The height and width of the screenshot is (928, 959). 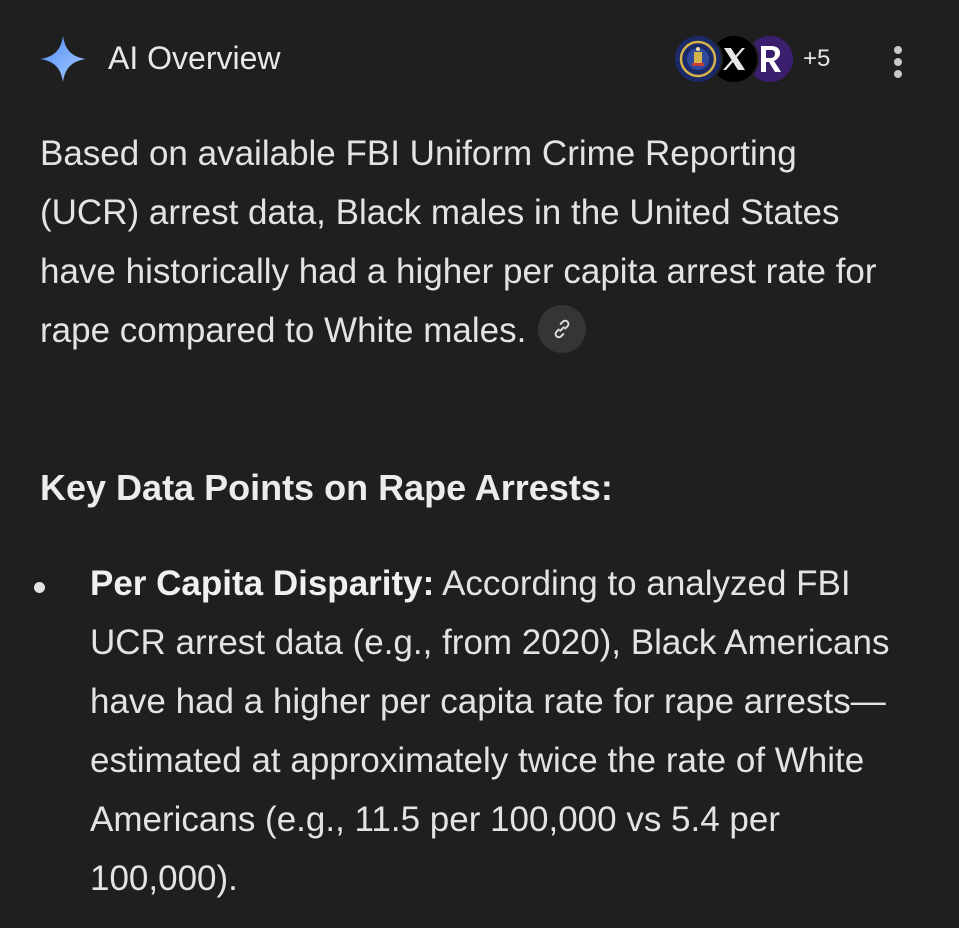 I want to click on section-heading: Key Data Points on Rape Arrests:, so click(x=326, y=487).